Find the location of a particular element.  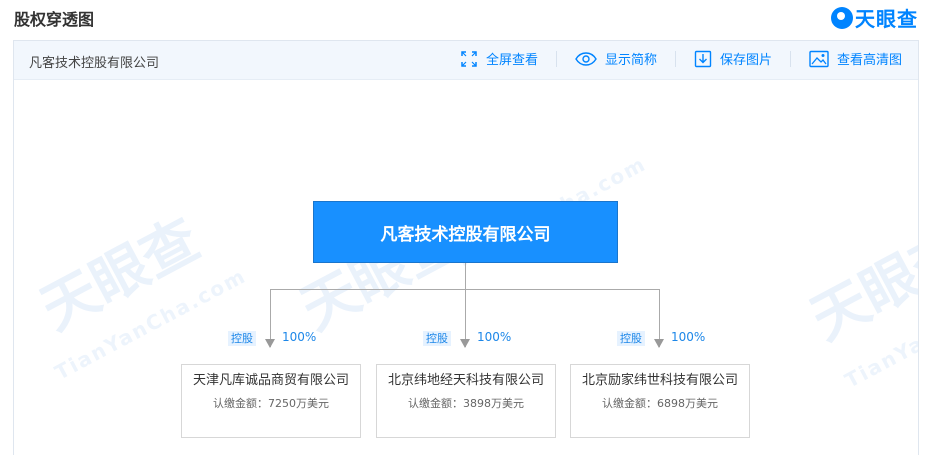

subsidiary-node: 天津凡库诚品商贸有限公司 认缴金额：7250万美元 is located at coordinates (271, 401).